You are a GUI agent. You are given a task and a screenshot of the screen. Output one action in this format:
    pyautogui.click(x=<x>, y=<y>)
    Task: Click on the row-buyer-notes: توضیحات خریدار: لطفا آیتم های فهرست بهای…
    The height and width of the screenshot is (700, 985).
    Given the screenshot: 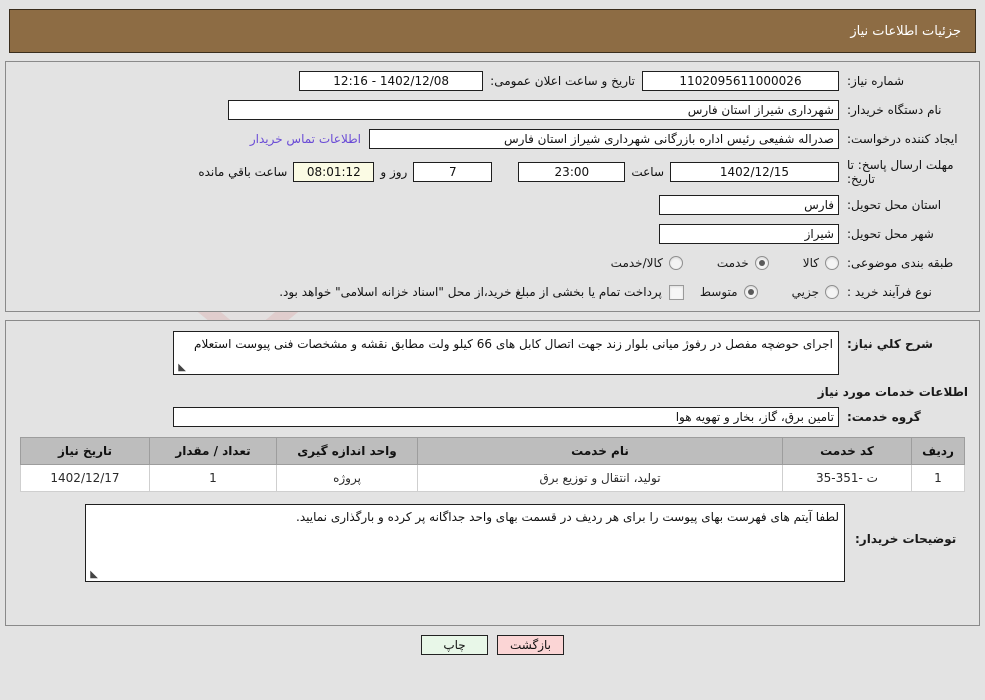 What is the action you would take?
    pyautogui.click(x=492, y=543)
    